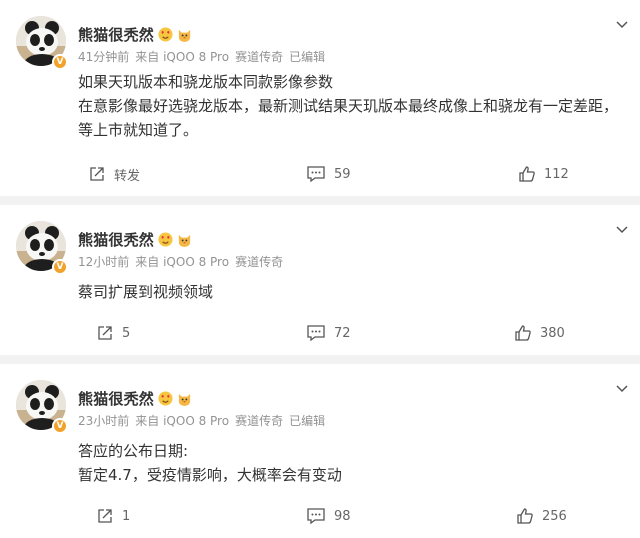  I want to click on comment-count: 98, so click(342, 516).